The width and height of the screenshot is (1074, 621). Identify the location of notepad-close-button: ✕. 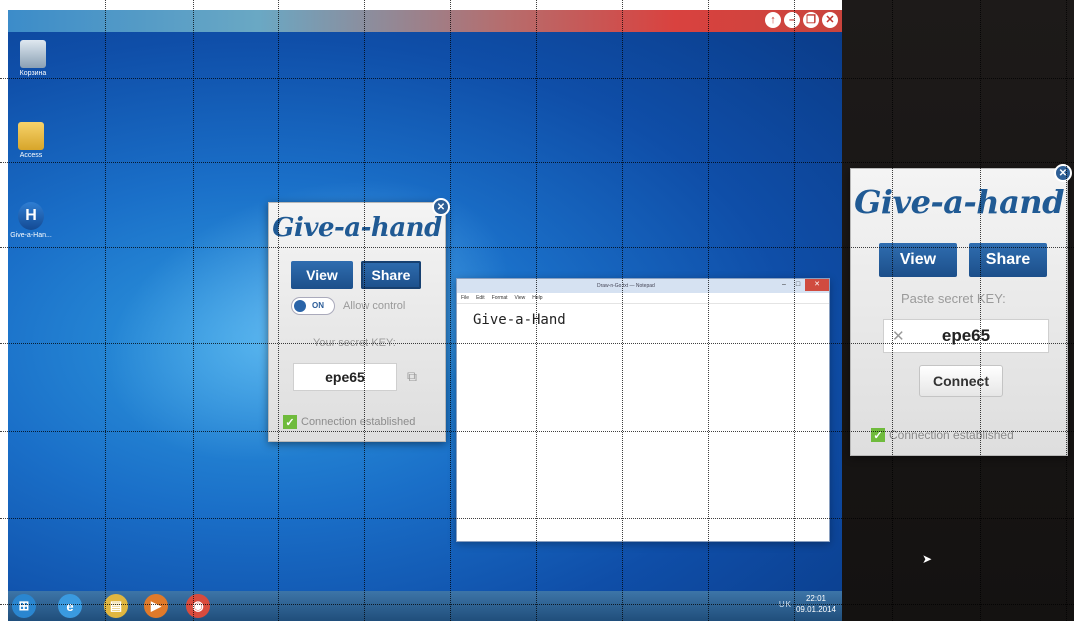
(817, 285).